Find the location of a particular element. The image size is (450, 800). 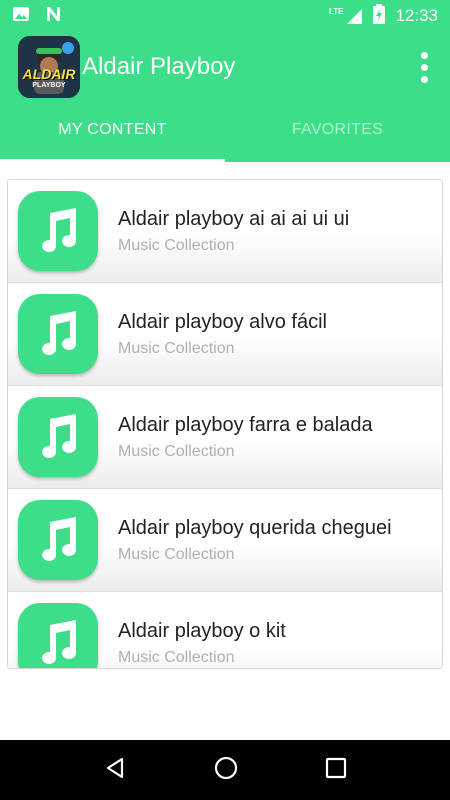

lte-icon: LTE is located at coordinates (346, 16).